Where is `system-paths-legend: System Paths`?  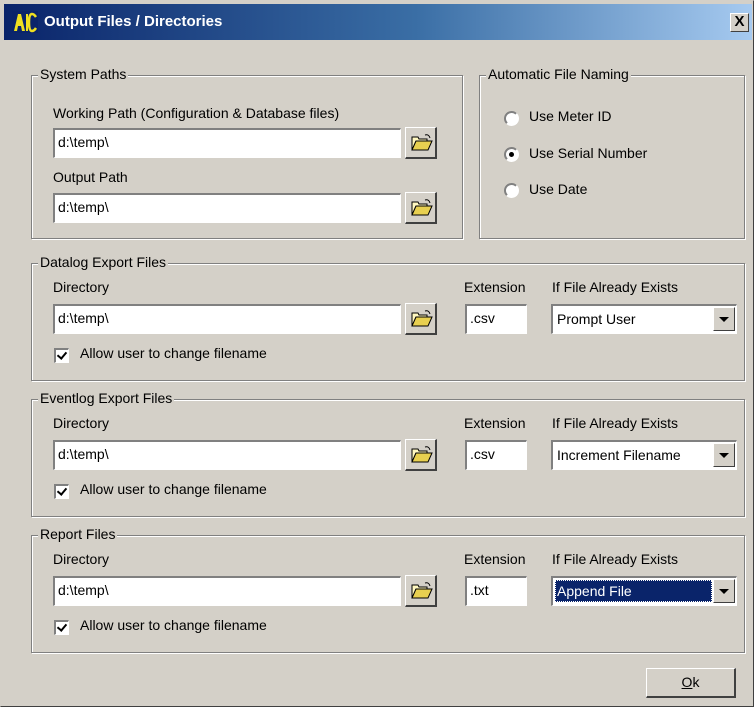
system-paths-legend: System Paths is located at coordinates (83, 74).